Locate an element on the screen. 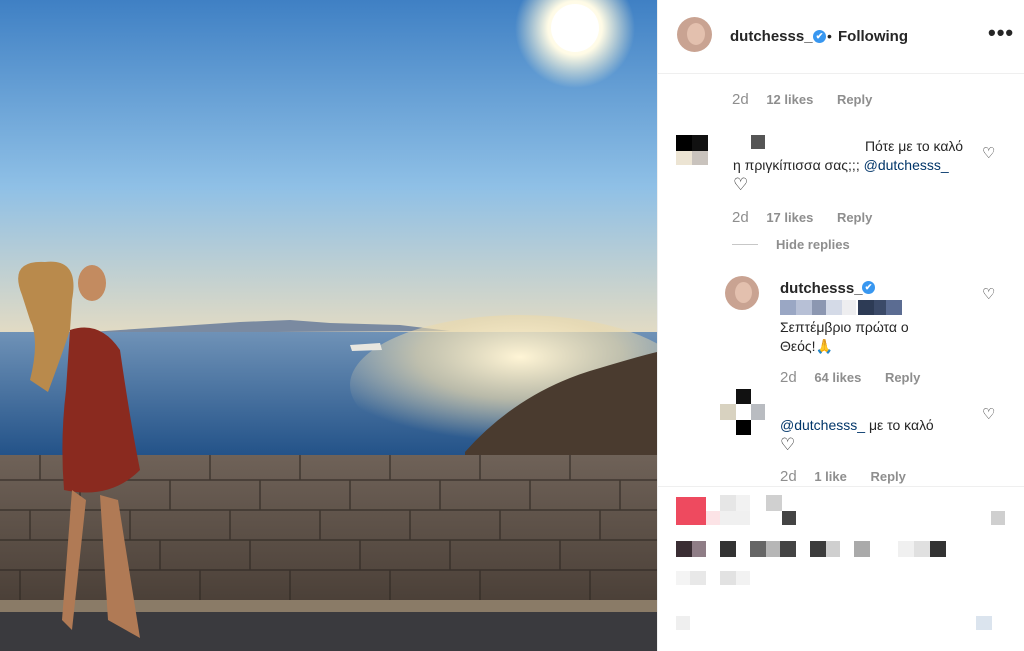  like-comment-icon: ♡ is located at coordinates (988, 153).